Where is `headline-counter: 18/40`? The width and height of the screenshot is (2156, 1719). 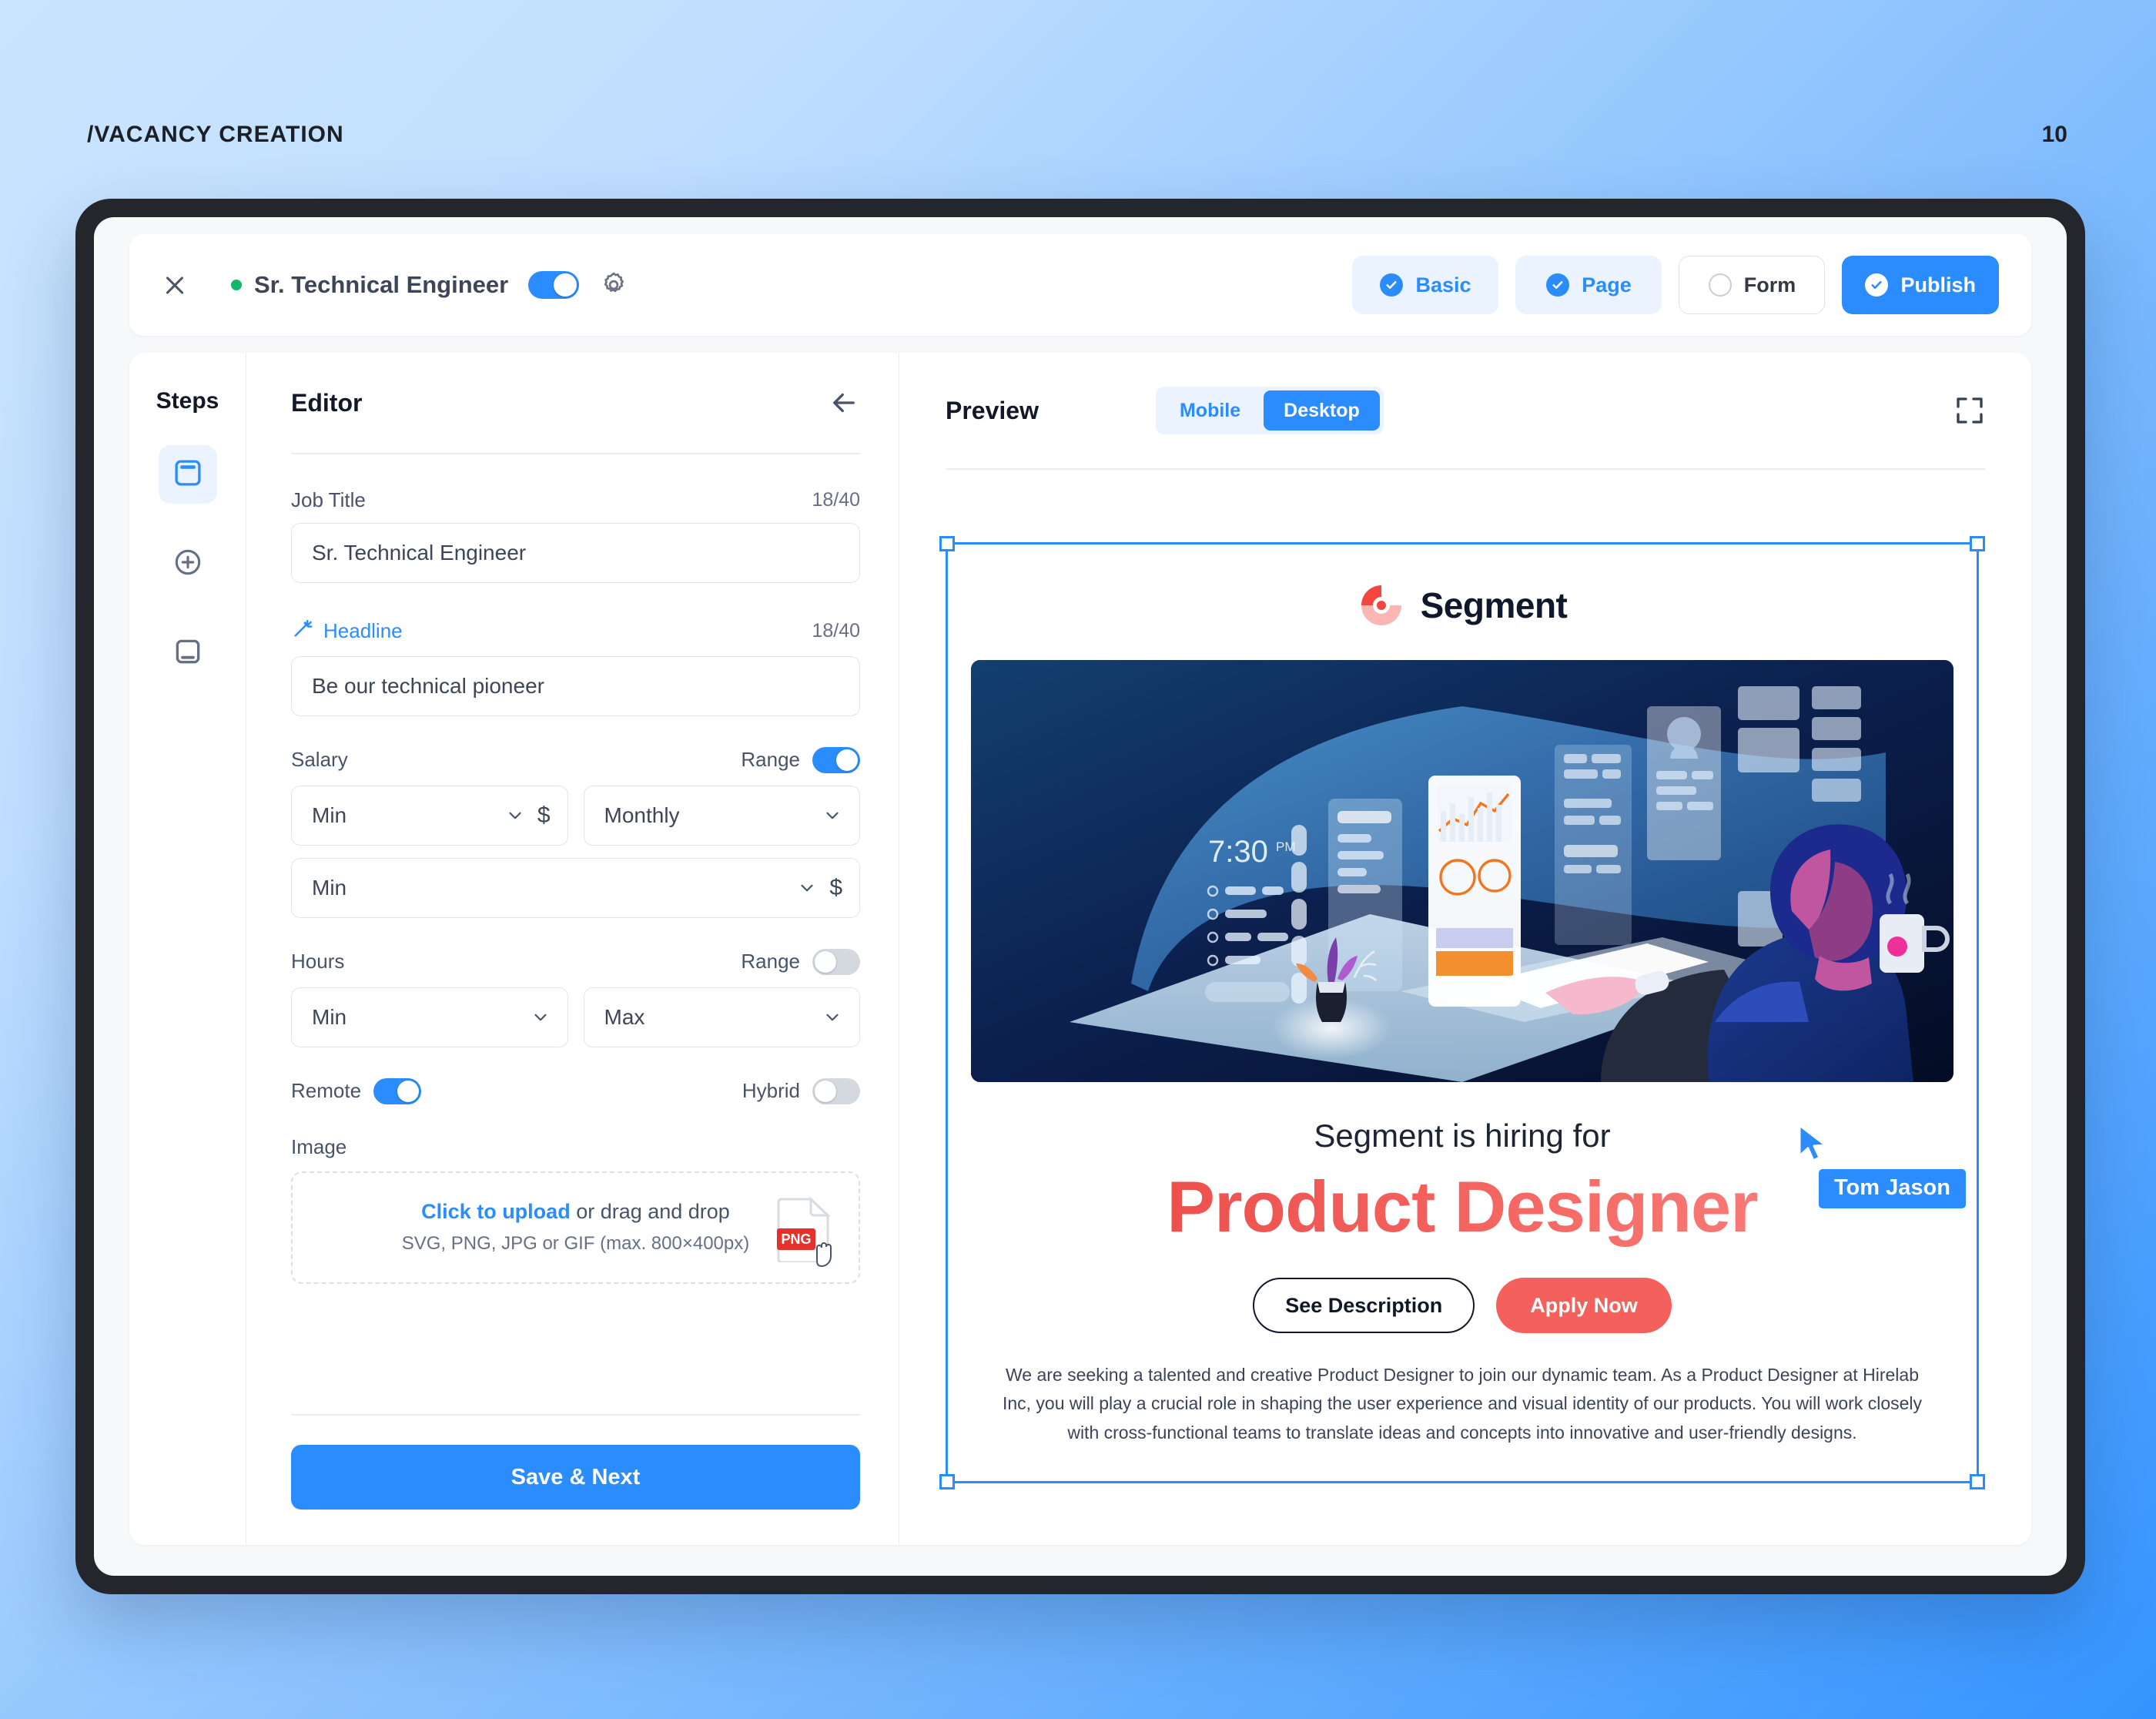
headline-counter: 18/40 is located at coordinates (836, 630).